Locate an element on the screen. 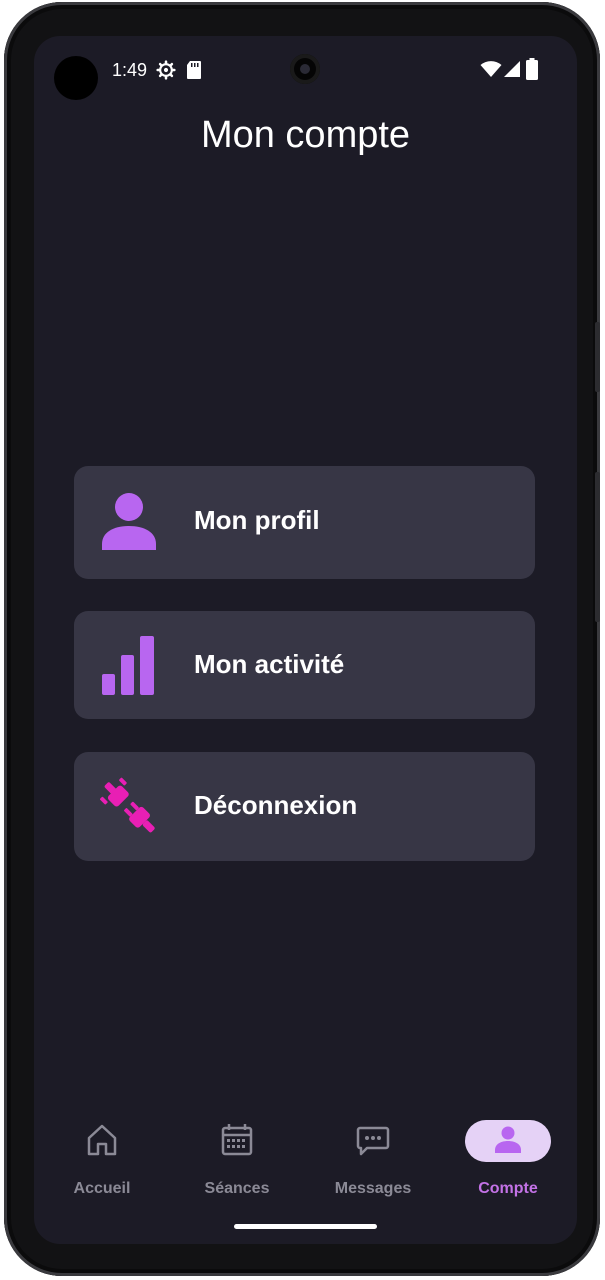  wifi-icon is located at coordinates (491, 69).